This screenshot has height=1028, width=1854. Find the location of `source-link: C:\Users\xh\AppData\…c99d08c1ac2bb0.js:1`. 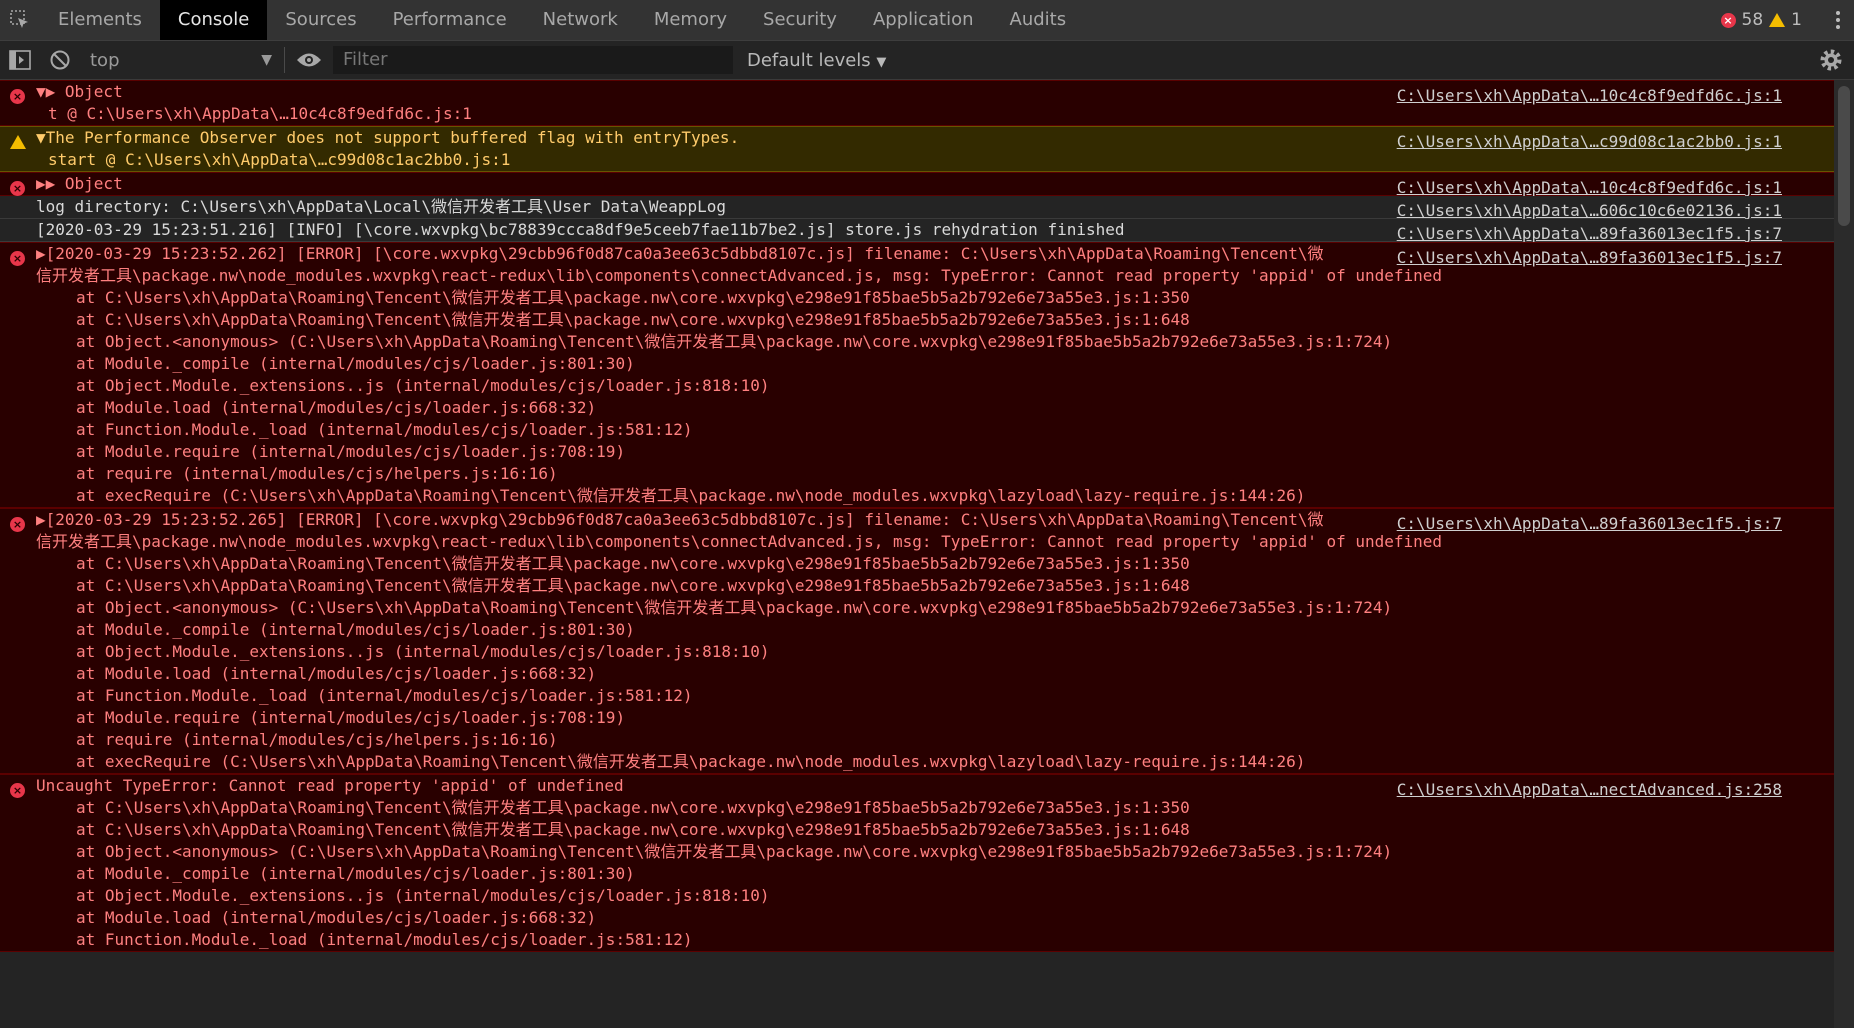

source-link: C:\Users\xh\AppData\…c99d08c1ac2bb0.js:1 is located at coordinates (1589, 142).